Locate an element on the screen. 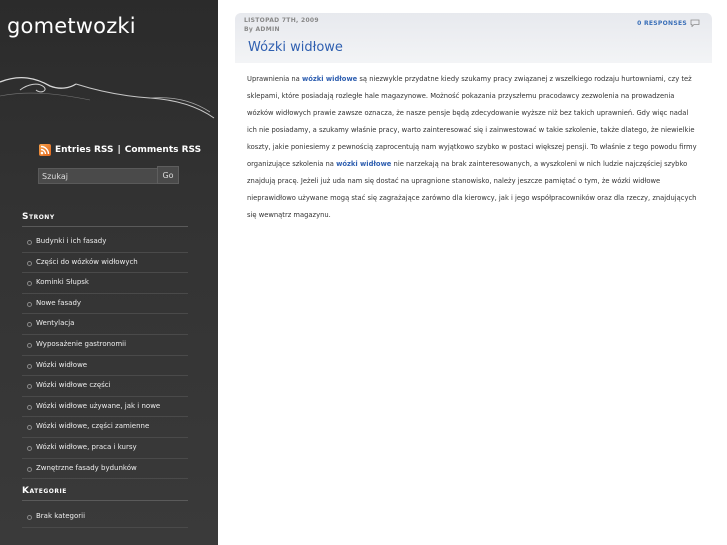 This screenshot has height=545, width=727. page-link-wozki-widlowe: Wózki widłowe is located at coordinates (105, 366).